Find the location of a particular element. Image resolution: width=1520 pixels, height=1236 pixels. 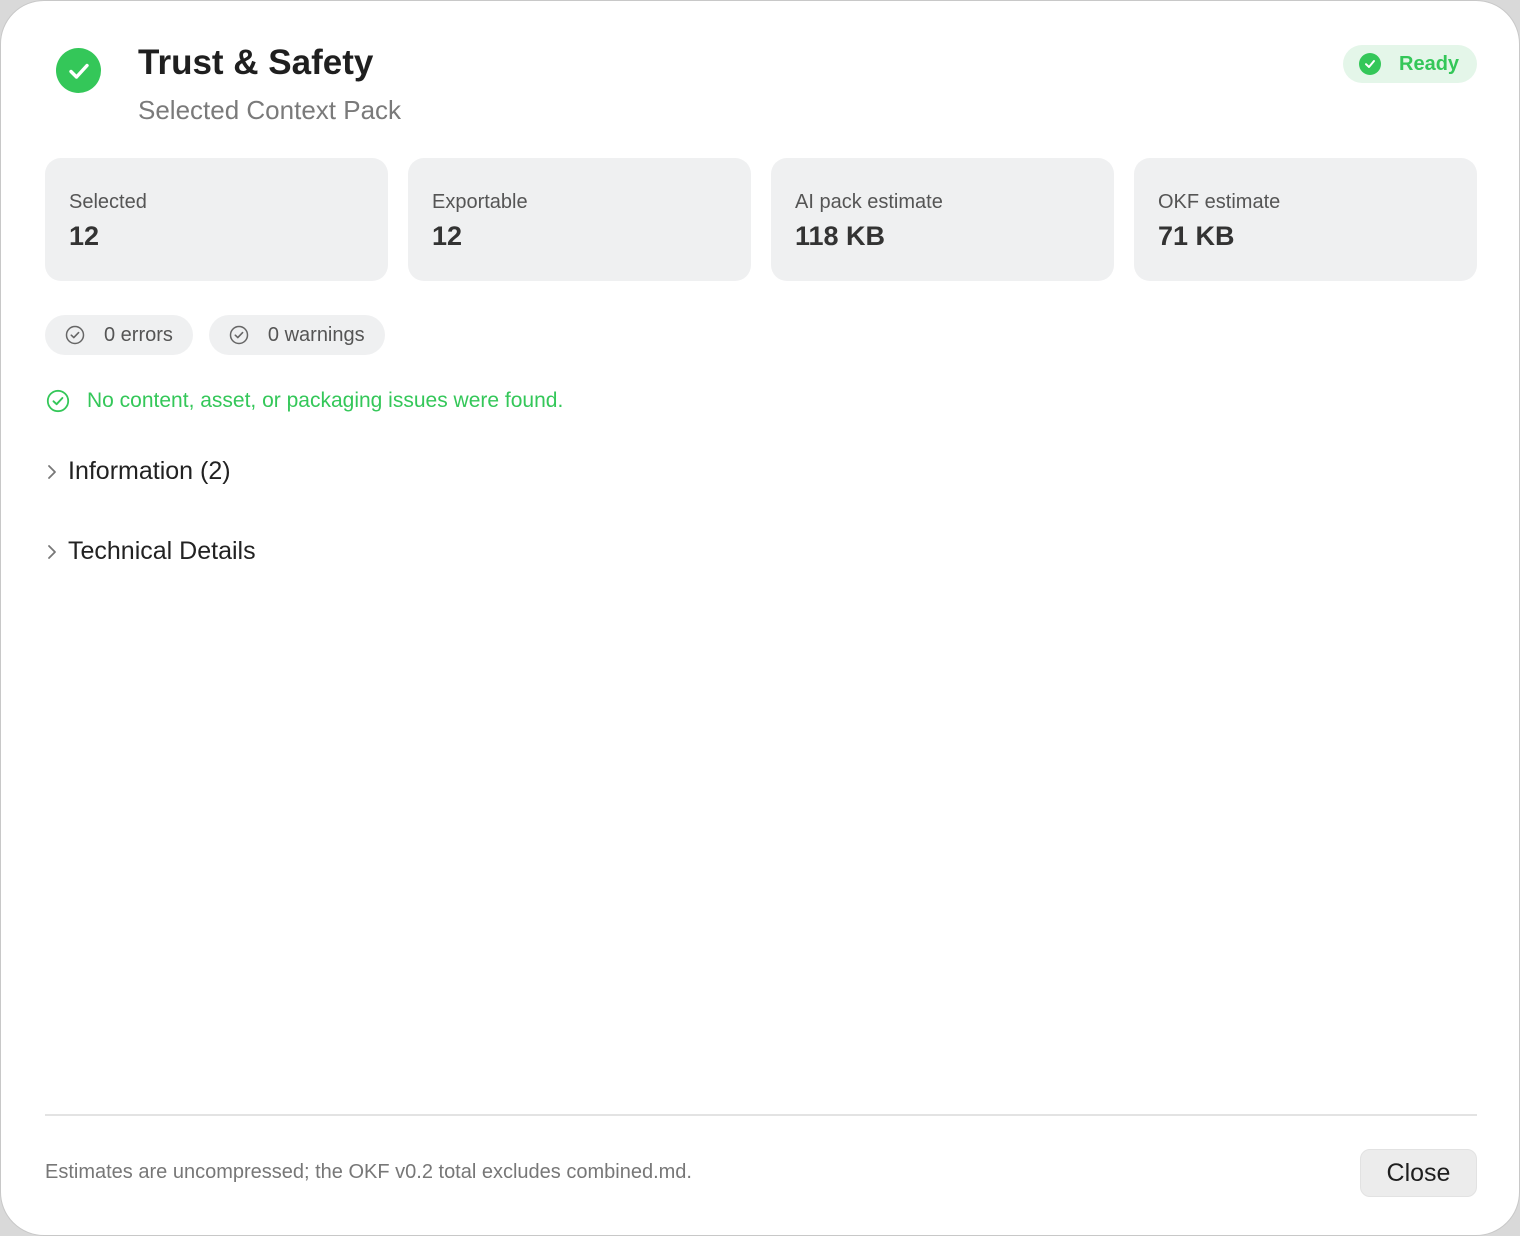

checkmark-circle-icon is located at coordinates (78, 70).